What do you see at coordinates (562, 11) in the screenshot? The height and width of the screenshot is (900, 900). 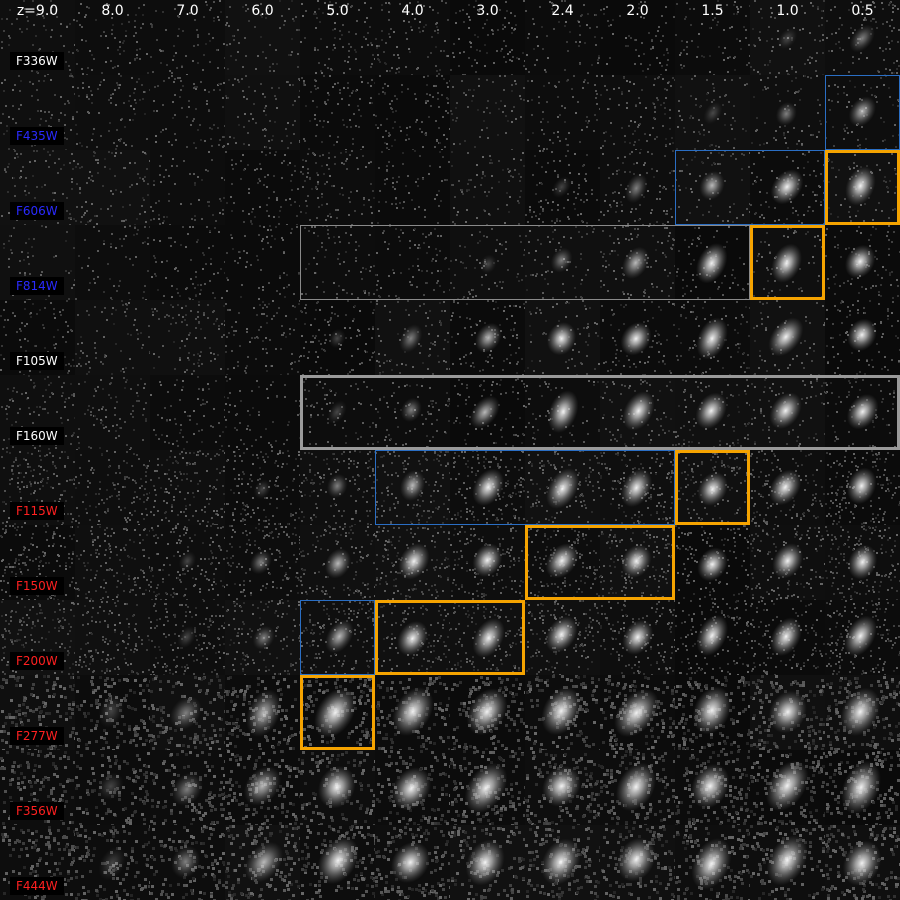 I see `redshift-label: 2.4` at bounding box center [562, 11].